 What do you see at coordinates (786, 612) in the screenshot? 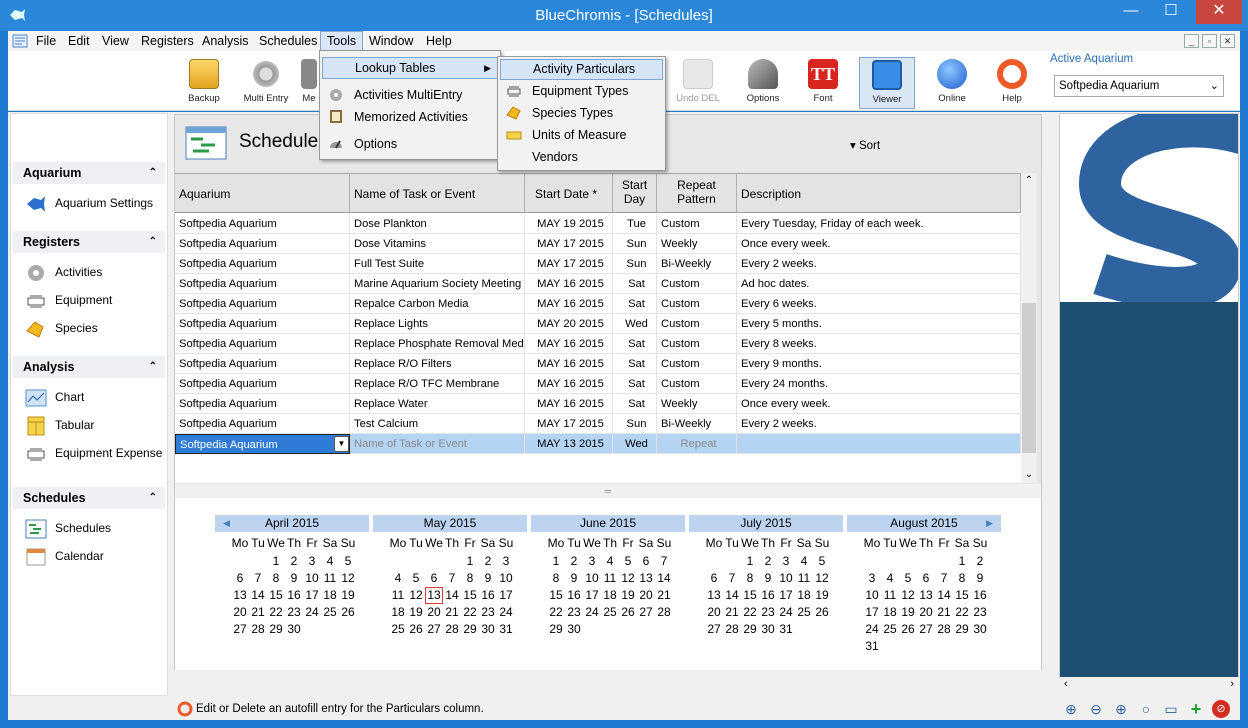
I see `calendar-day: 24` at bounding box center [786, 612].